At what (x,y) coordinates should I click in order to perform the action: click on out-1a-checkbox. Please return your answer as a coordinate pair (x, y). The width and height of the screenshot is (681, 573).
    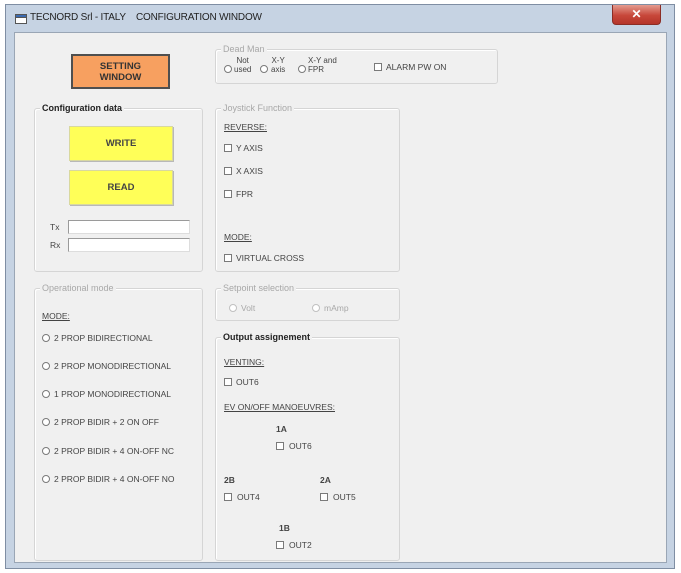
    Looking at the image, I should click on (280, 446).